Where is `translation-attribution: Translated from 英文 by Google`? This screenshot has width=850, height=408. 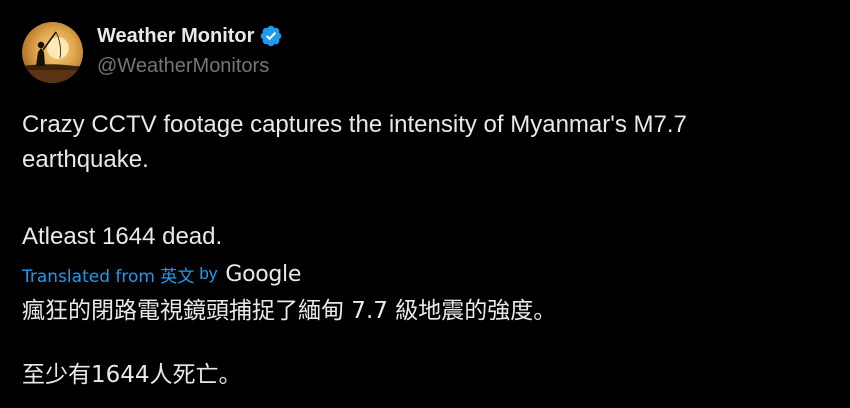
translation-attribution: Translated from 英文 by Google is located at coordinates (161, 274).